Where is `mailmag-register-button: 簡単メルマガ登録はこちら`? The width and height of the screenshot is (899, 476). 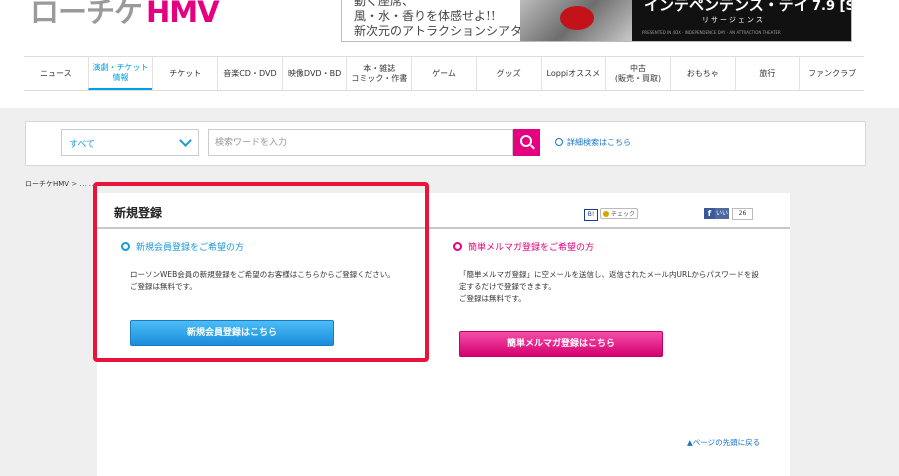
mailmag-register-button: 簡単メルマガ登録はこちら is located at coordinates (561, 344).